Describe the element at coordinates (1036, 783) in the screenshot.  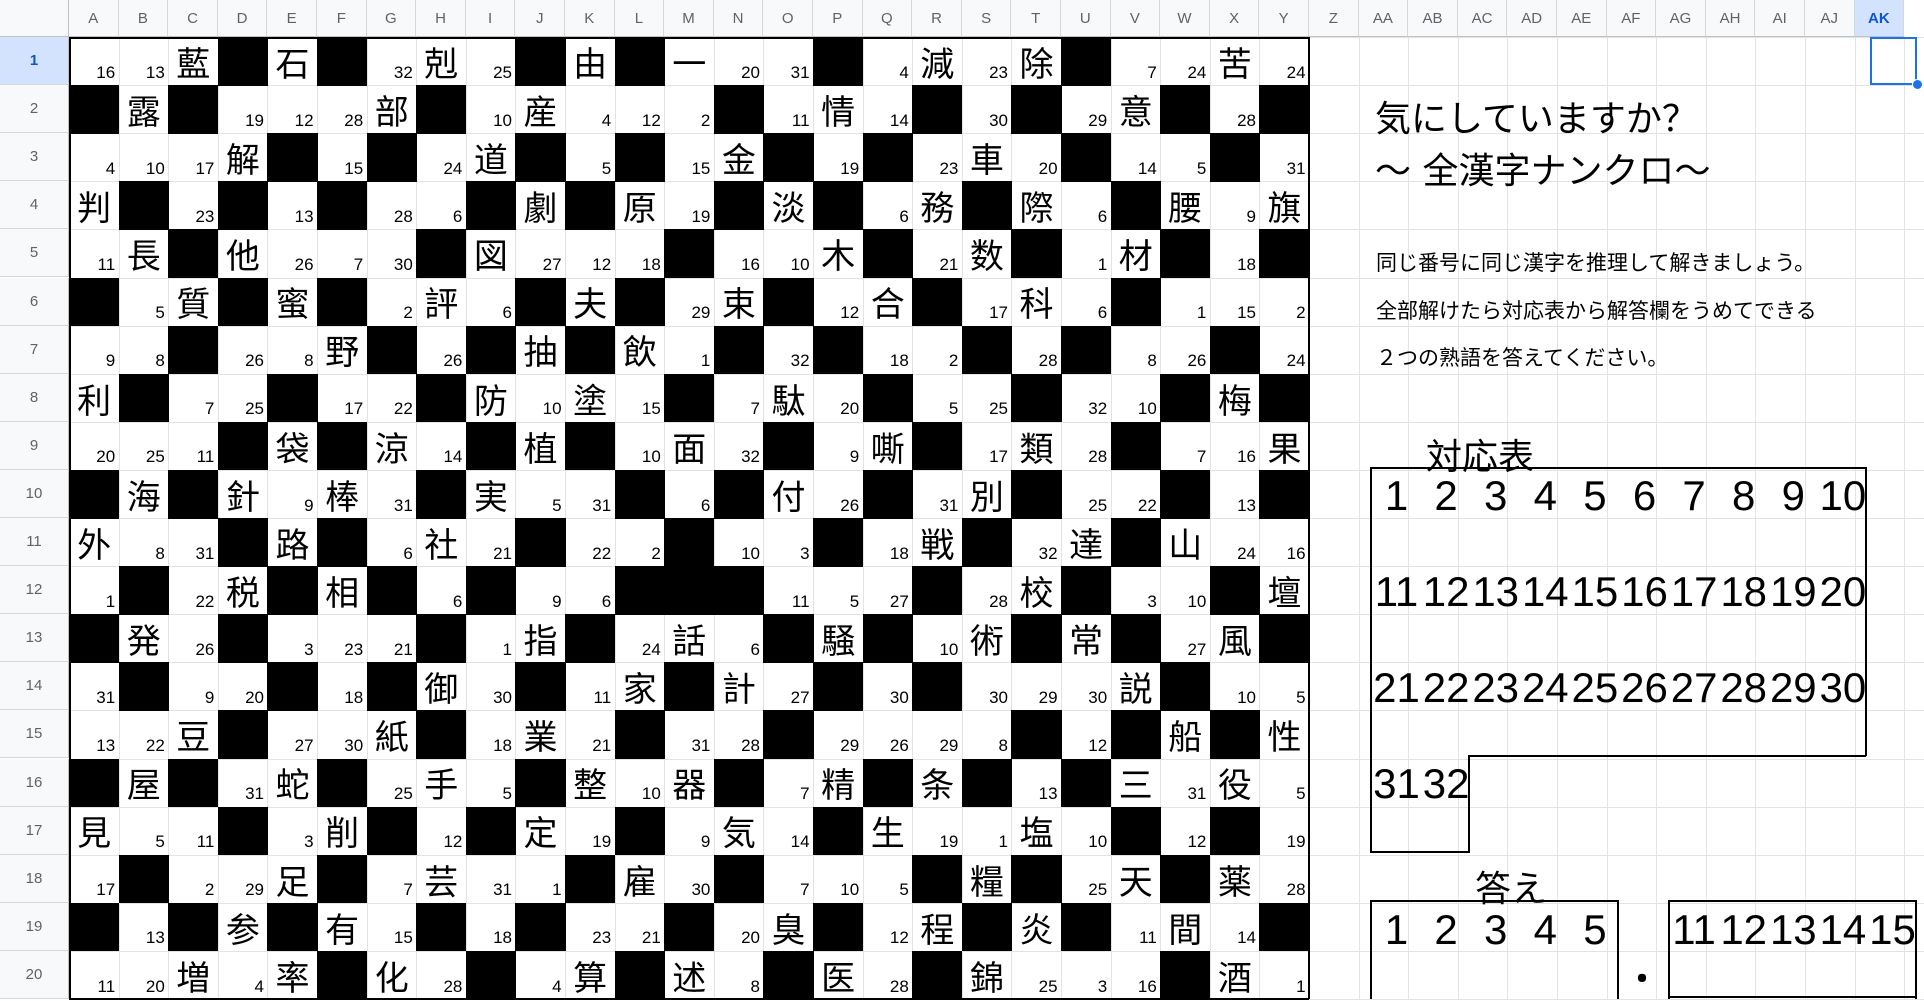
I see `number-cell: 13` at that location.